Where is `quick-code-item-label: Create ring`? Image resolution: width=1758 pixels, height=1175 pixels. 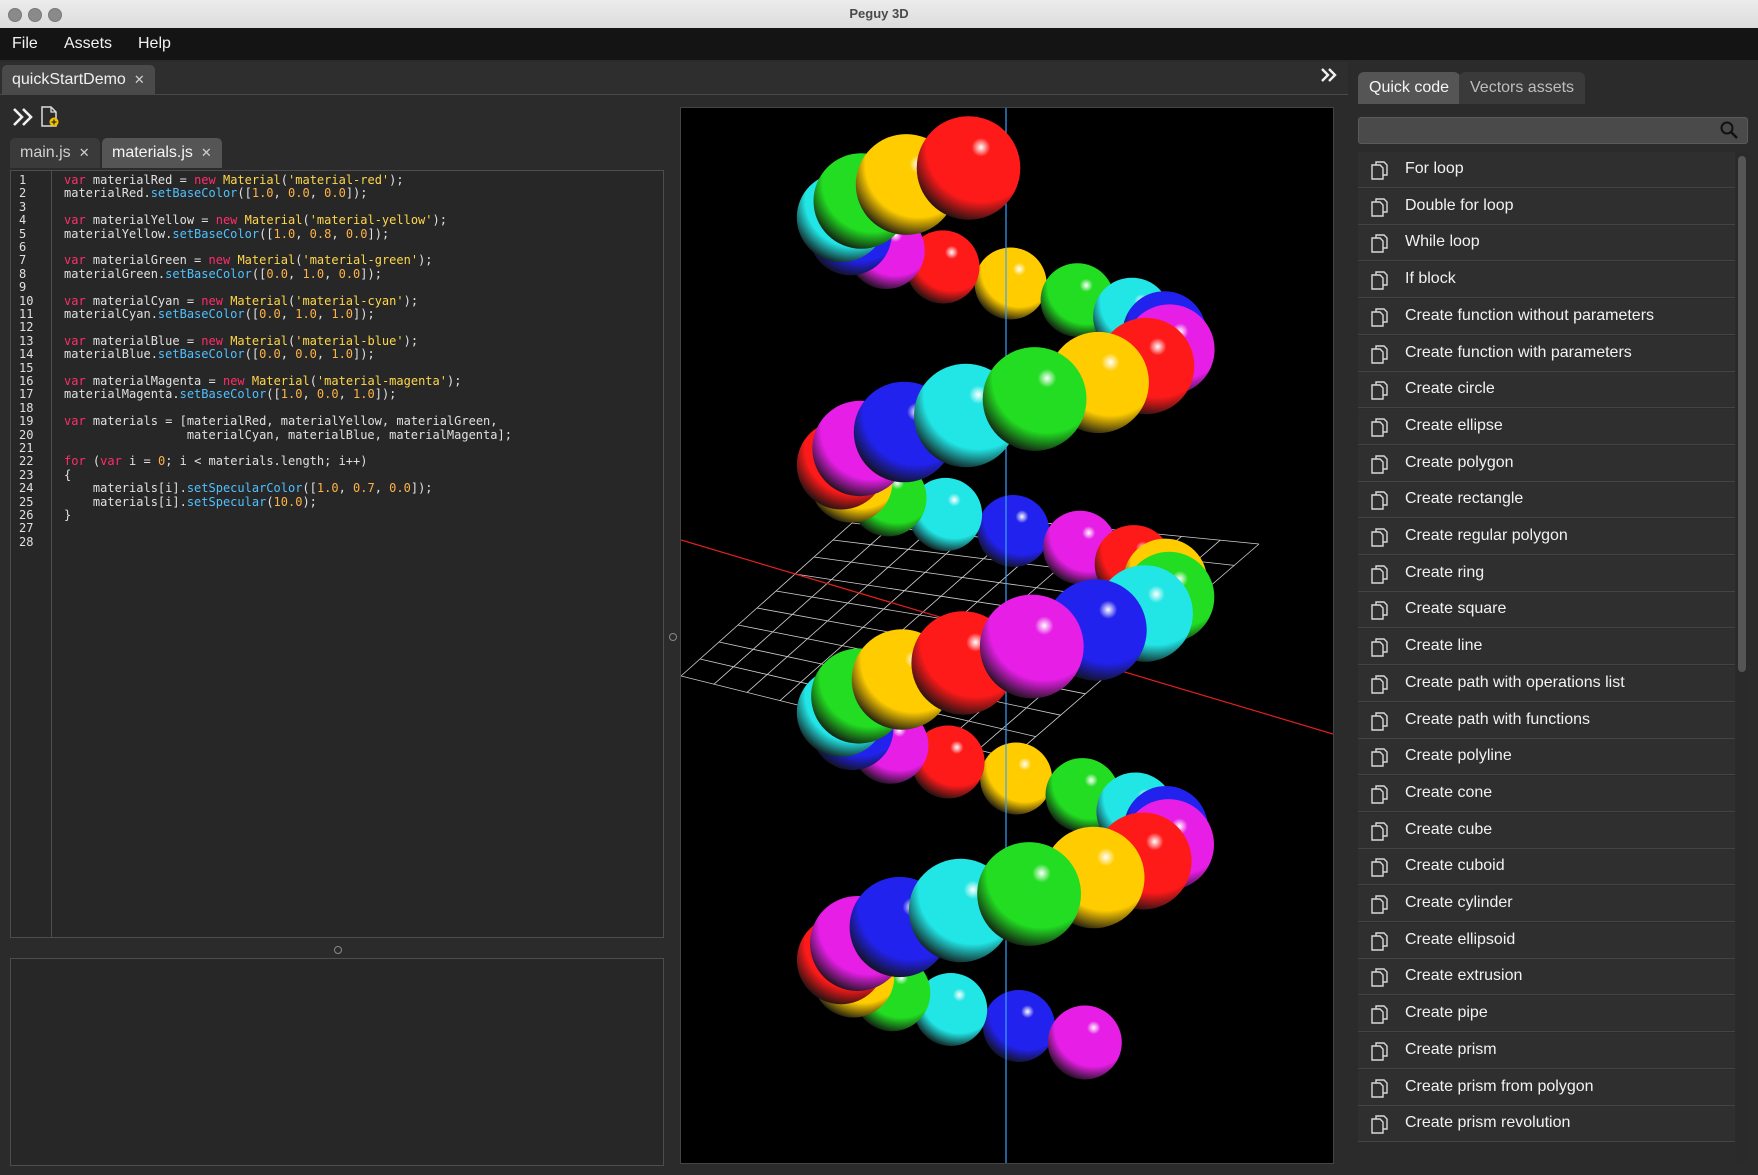 quick-code-item-label: Create ring is located at coordinates (1445, 572).